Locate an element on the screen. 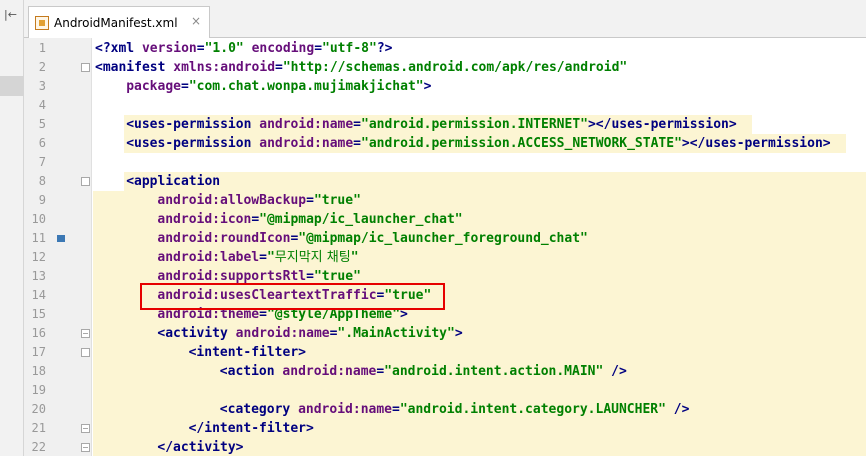 This screenshot has height=456, width=866. line-number: 7 is located at coordinates (42, 162).